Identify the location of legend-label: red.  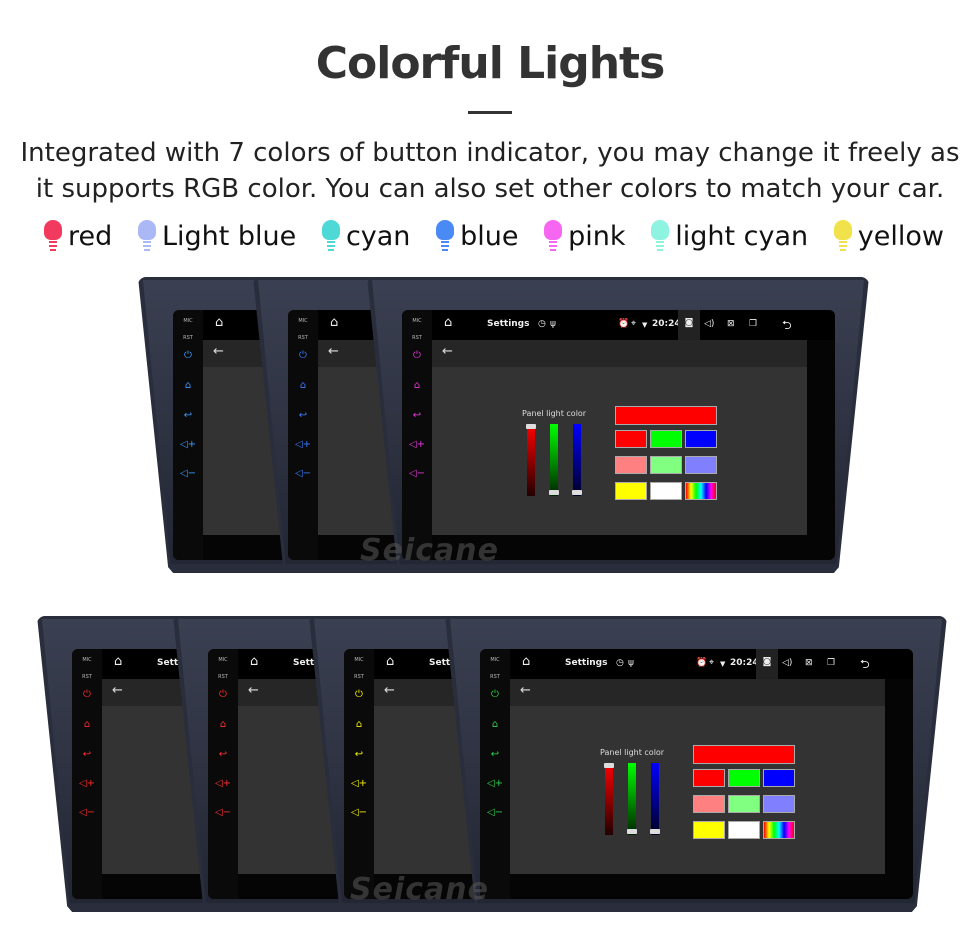
(90, 236).